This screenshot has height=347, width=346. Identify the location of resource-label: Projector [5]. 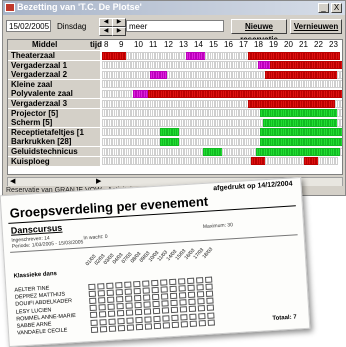
(54, 113).